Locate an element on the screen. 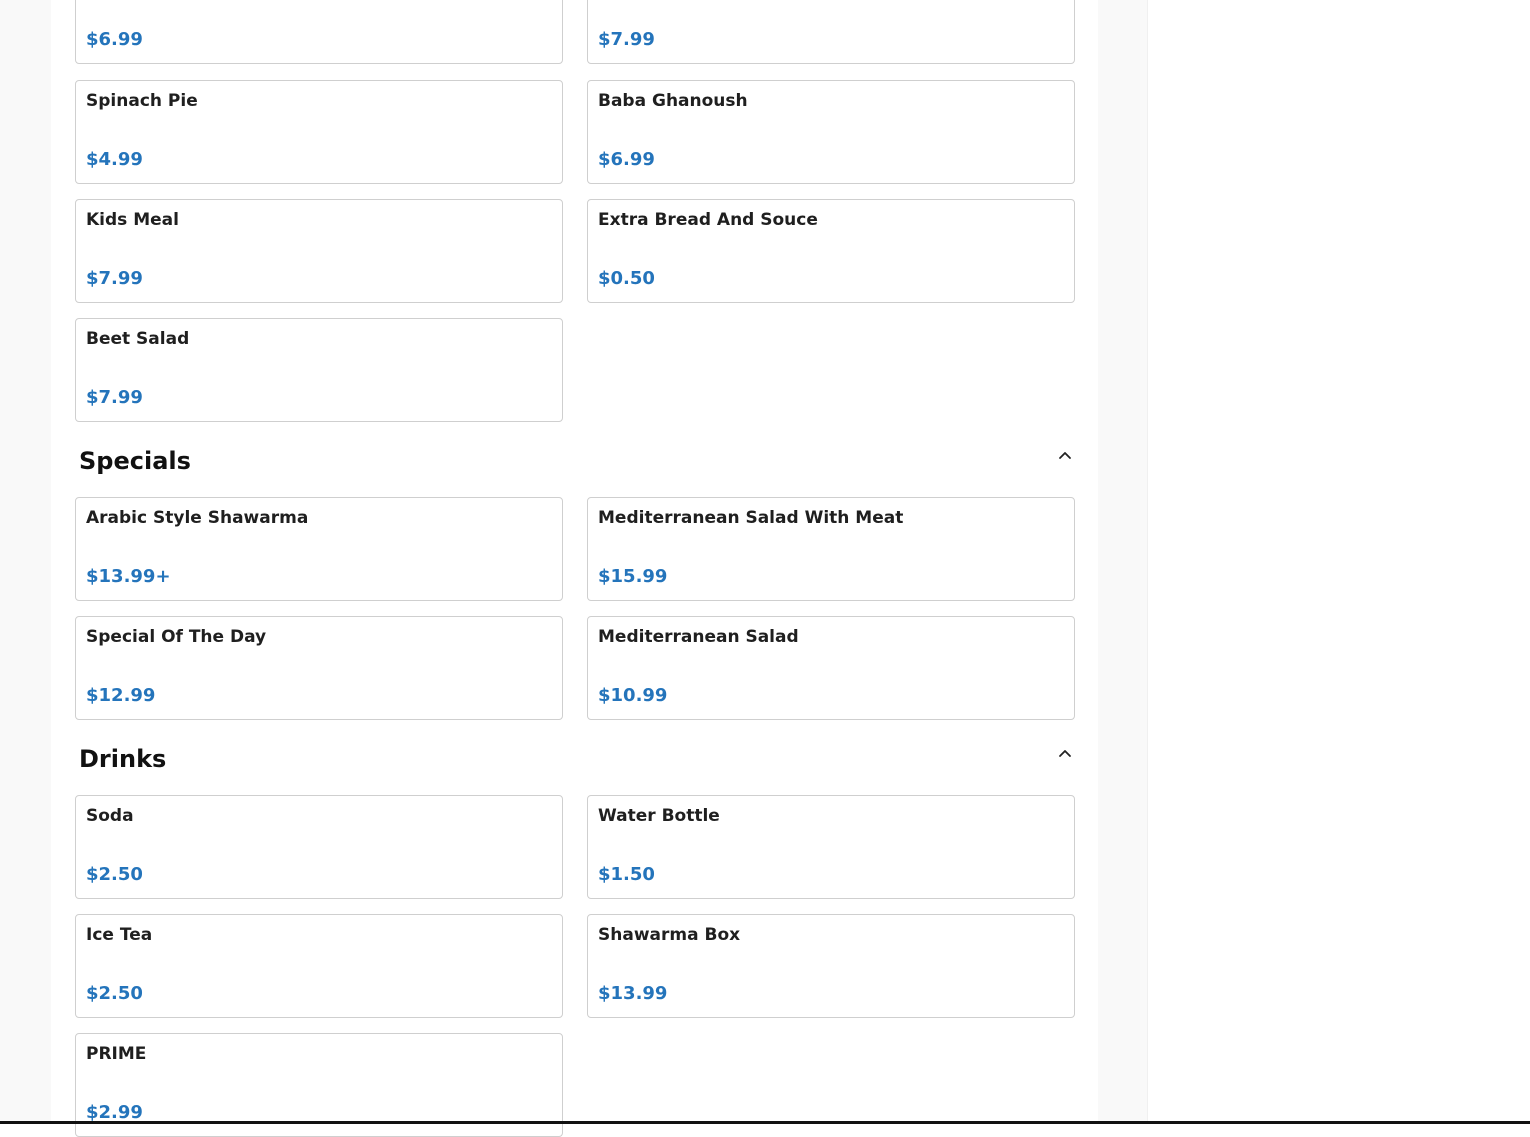 This screenshot has width=1530, height=1137. item-name: Kids Meal is located at coordinates (132, 220).